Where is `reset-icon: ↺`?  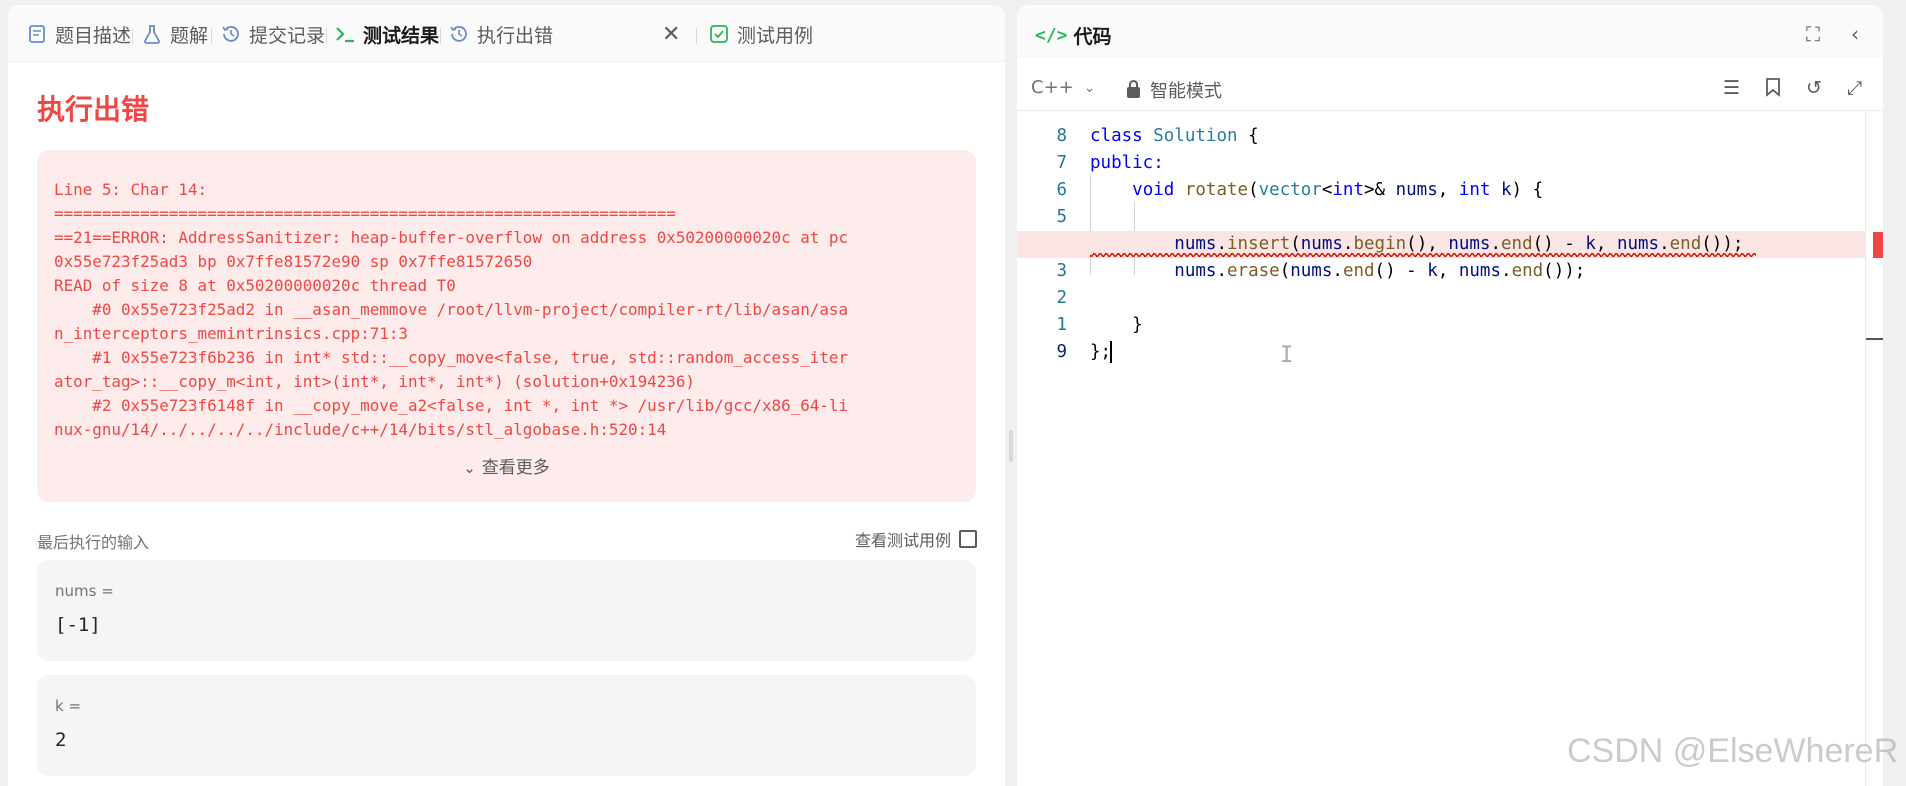 reset-icon: ↺ is located at coordinates (1814, 88).